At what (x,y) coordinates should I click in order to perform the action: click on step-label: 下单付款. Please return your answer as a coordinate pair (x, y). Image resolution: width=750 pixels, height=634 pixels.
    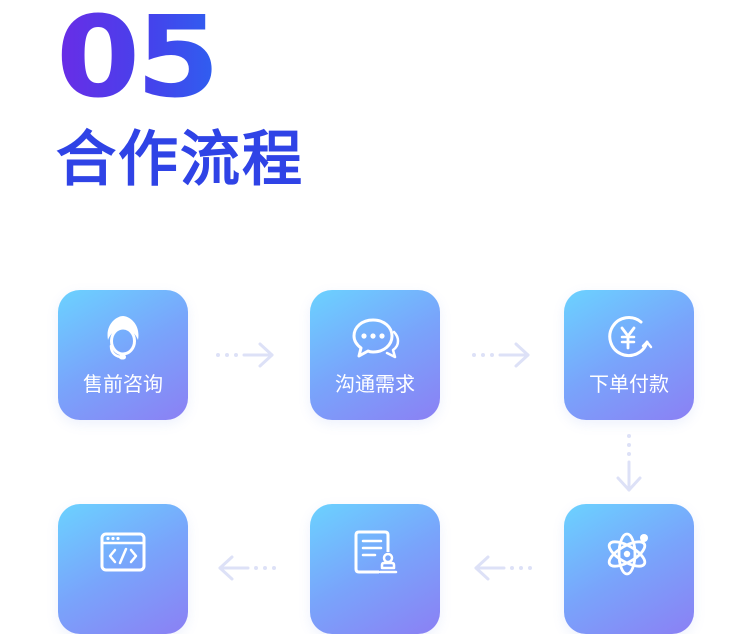
    Looking at the image, I should click on (629, 384).